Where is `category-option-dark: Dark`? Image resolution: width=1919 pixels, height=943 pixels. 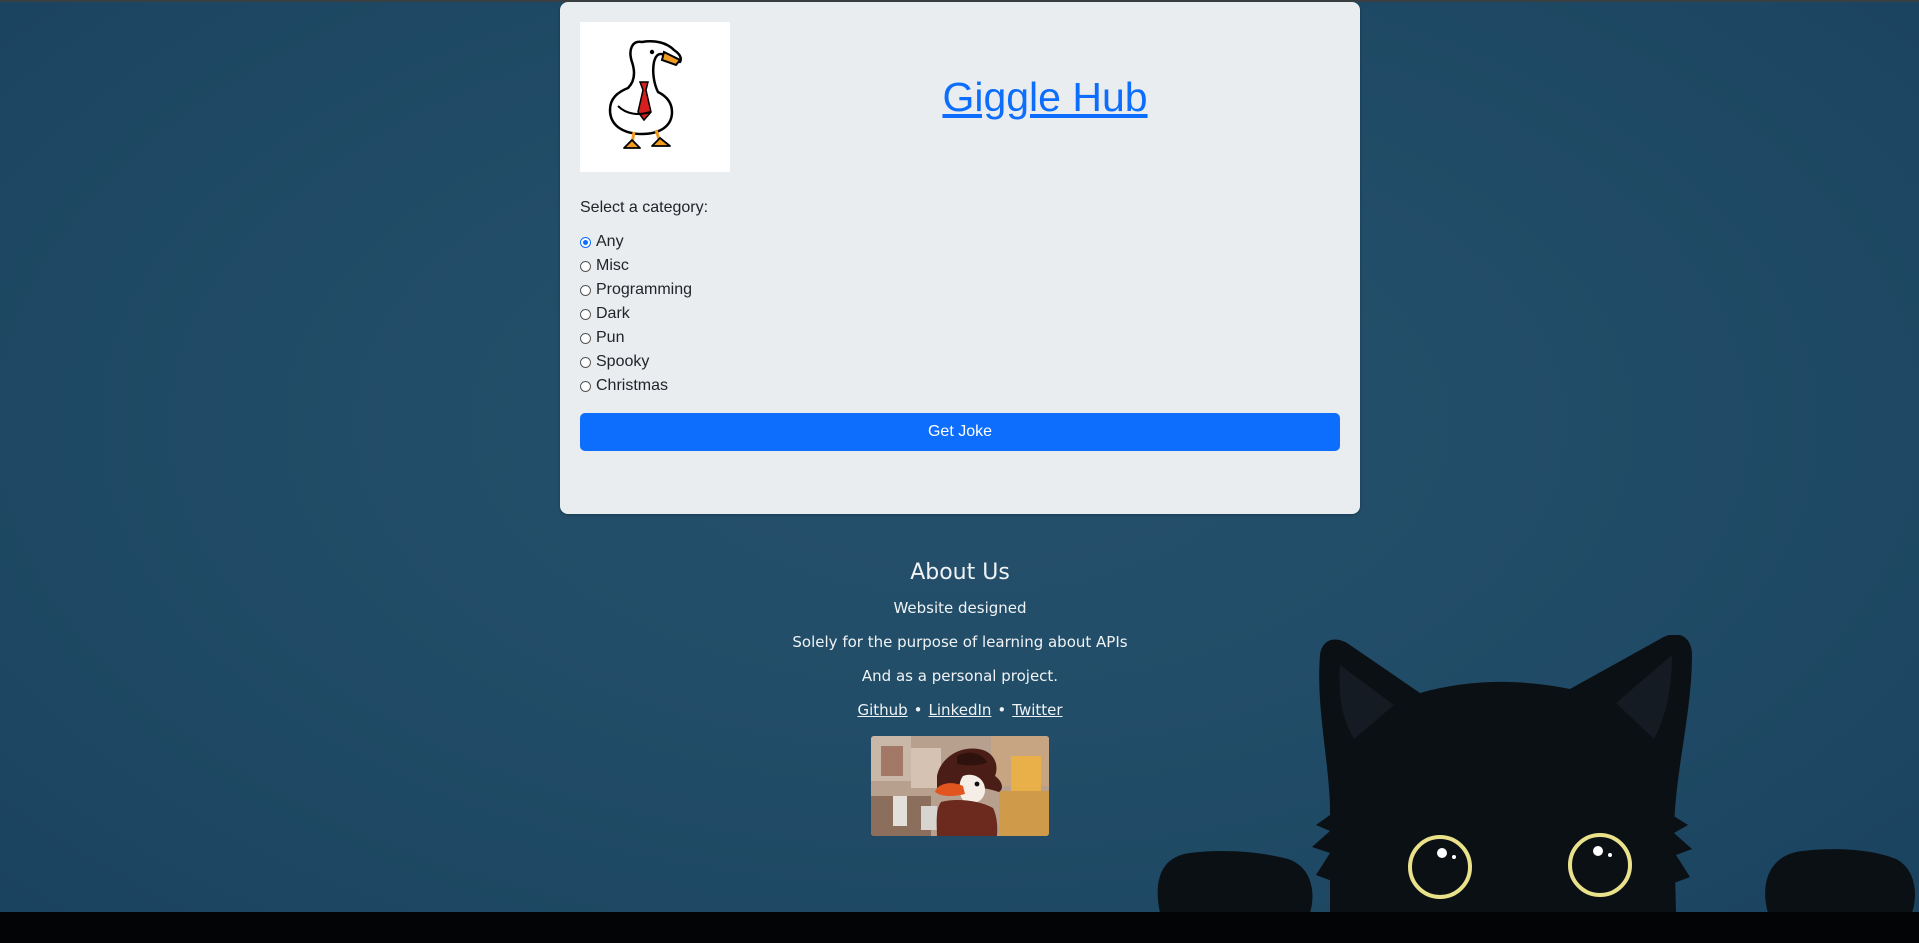
category-option-dark: Dark is located at coordinates (636, 314).